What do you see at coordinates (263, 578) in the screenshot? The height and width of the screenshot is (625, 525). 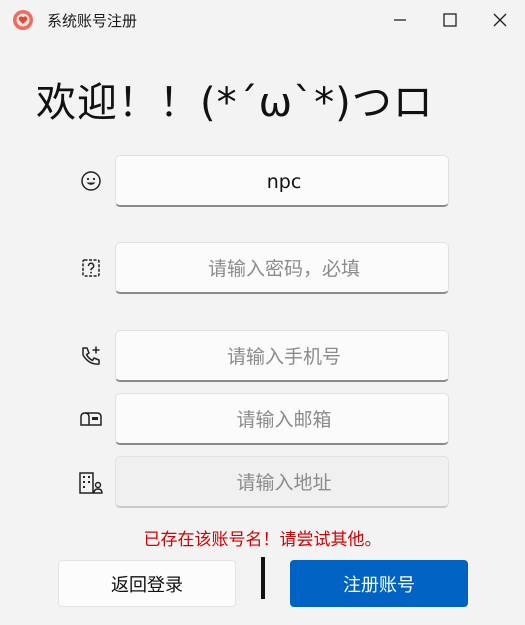 I see `divider` at bounding box center [263, 578].